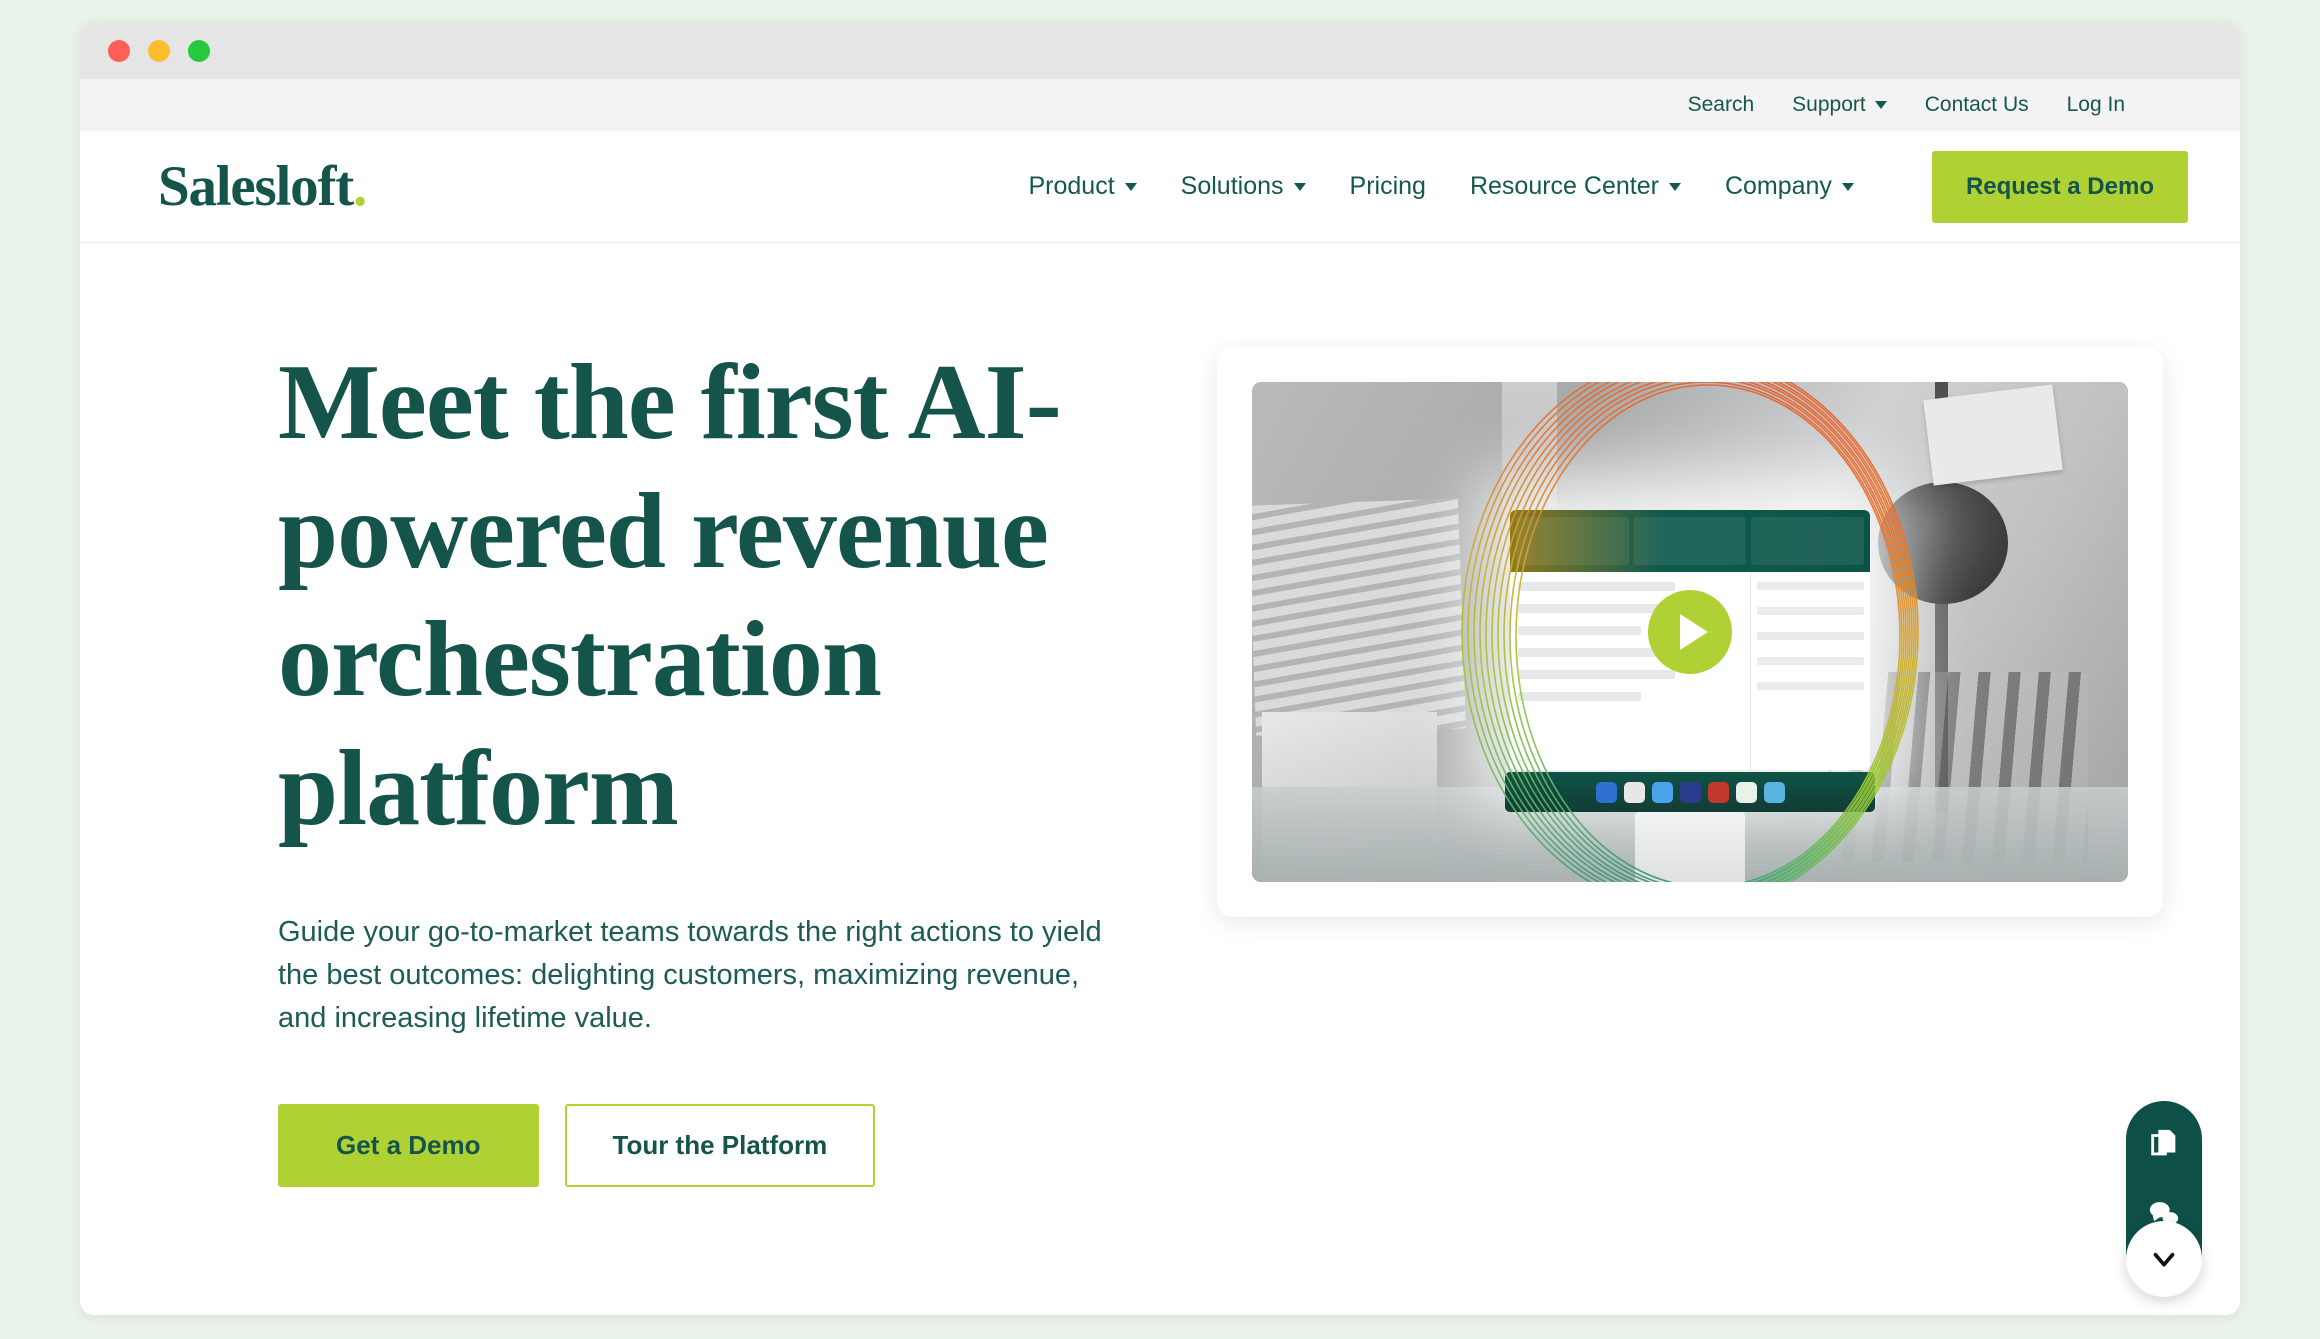 Image resolution: width=2320 pixels, height=1339 pixels. I want to click on utility-link-support-label: Support, so click(1829, 104).